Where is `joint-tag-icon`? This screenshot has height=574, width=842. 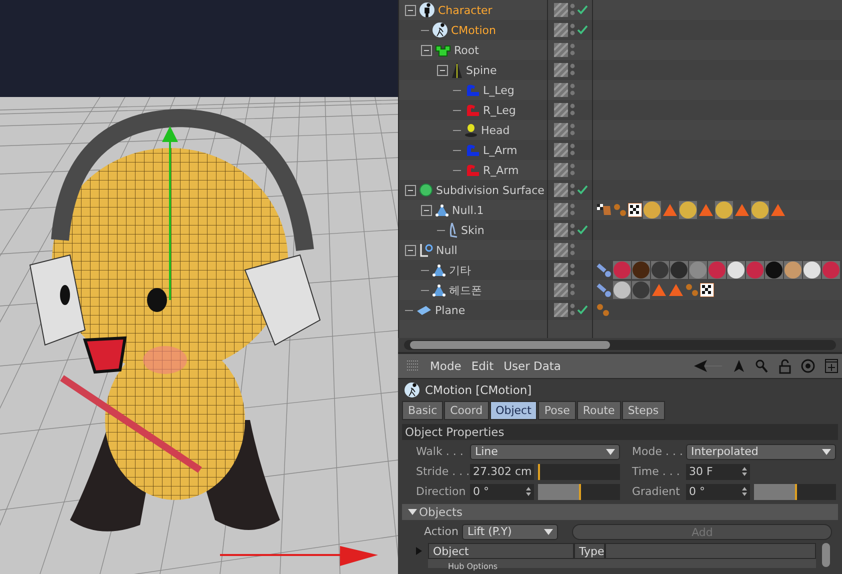
joint-tag-icon is located at coordinates (604, 270).